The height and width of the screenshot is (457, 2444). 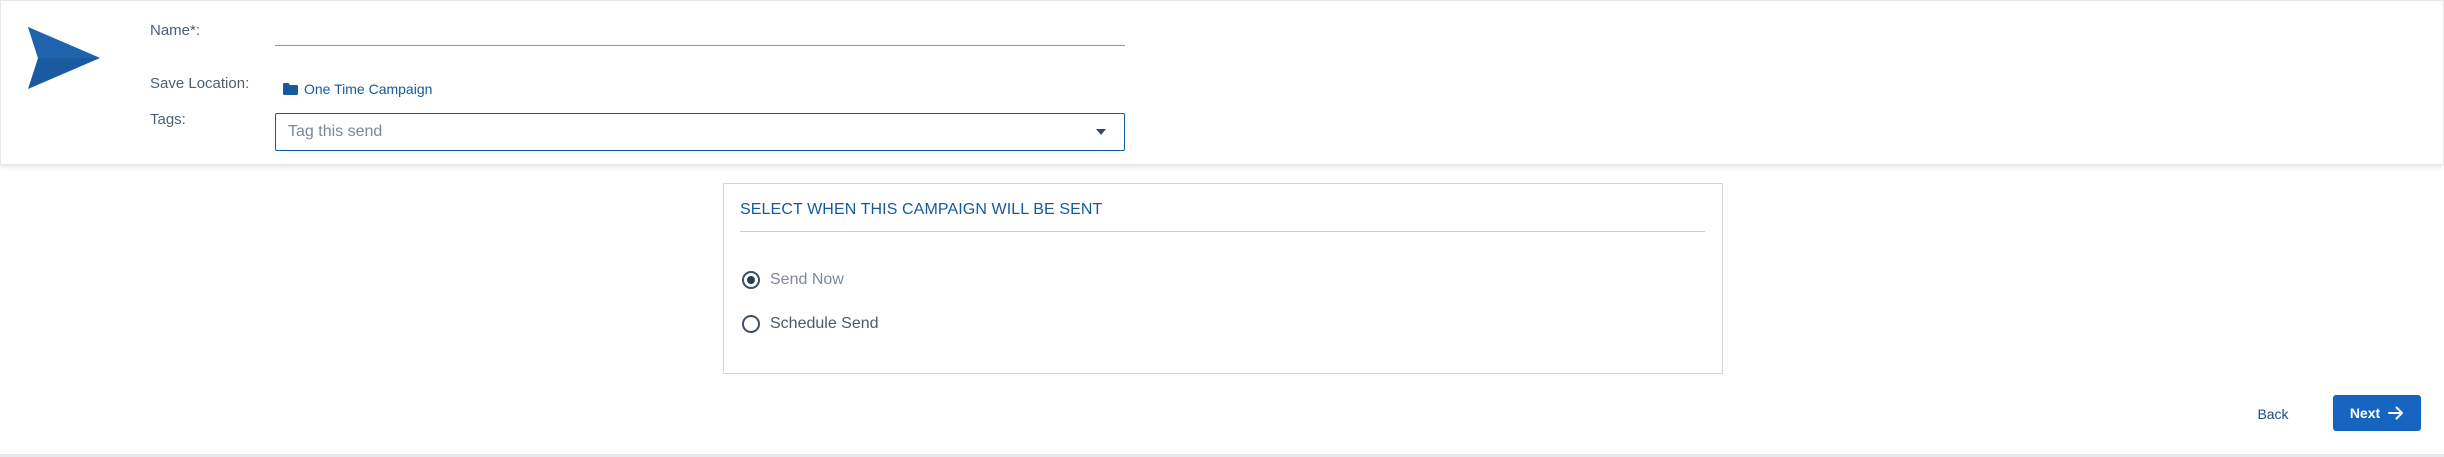 I want to click on send-timing-title: SELECT WHEN THIS CAMPAIGN WILL BE SENT, so click(x=921, y=209).